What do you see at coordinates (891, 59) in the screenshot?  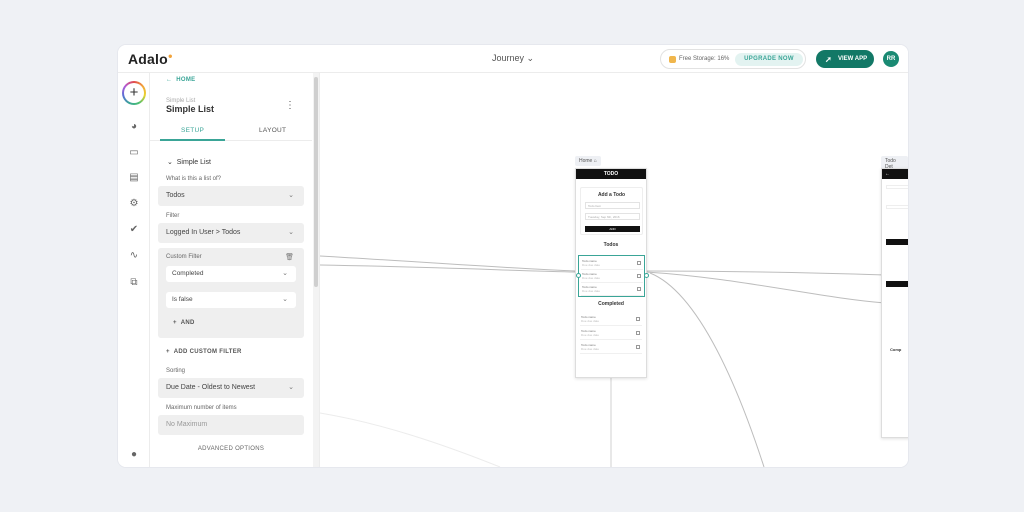 I see `avatar: RR` at bounding box center [891, 59].